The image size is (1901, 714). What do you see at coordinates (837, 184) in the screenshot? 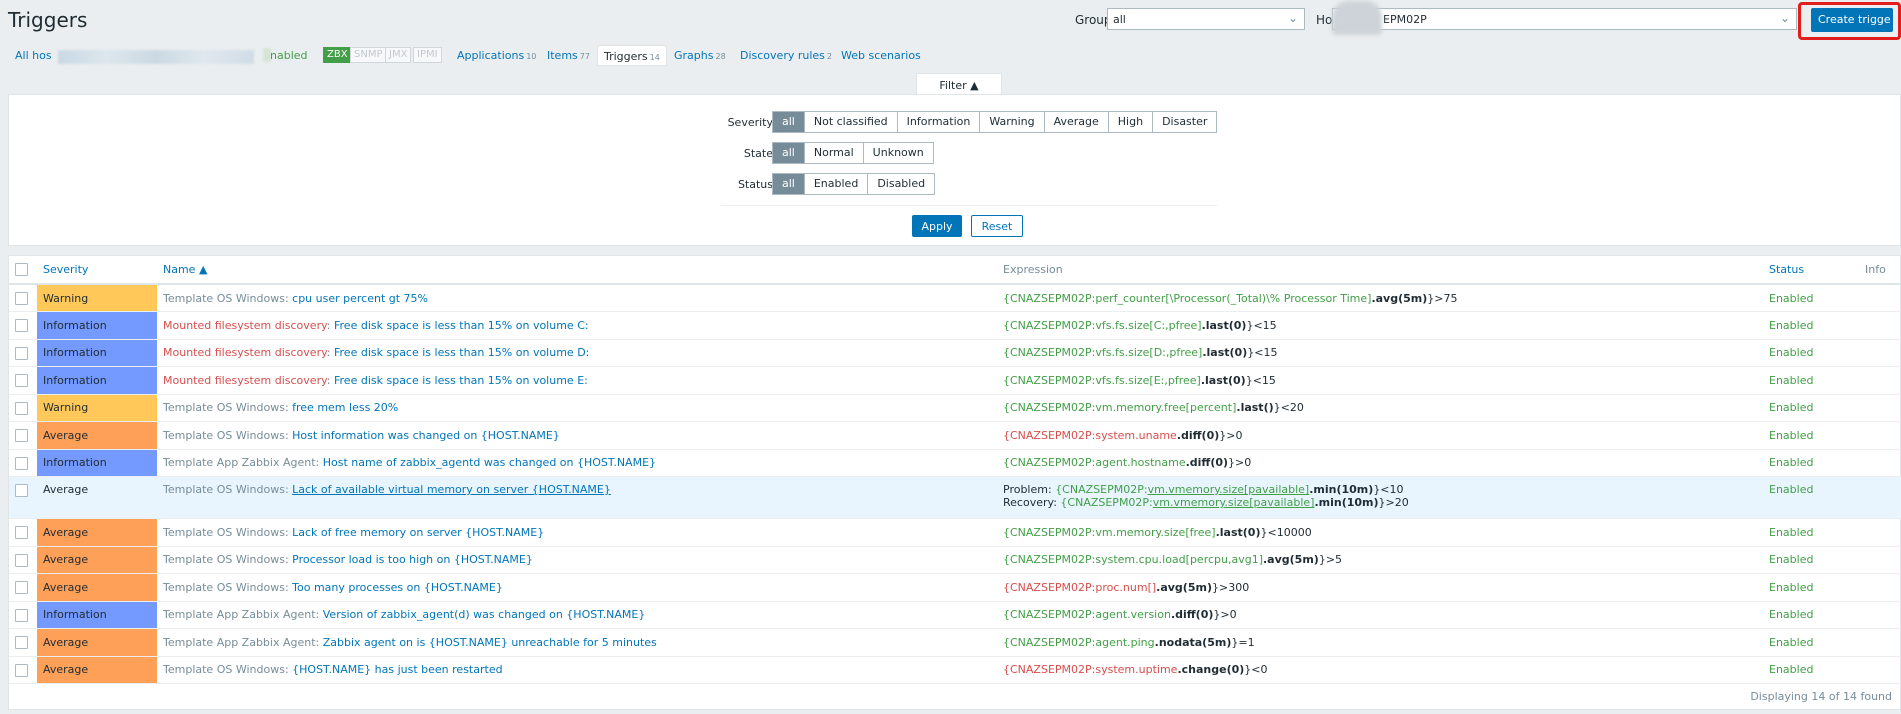
I see `status-option-enabled: Enabled` at bounding box center [837, 184].